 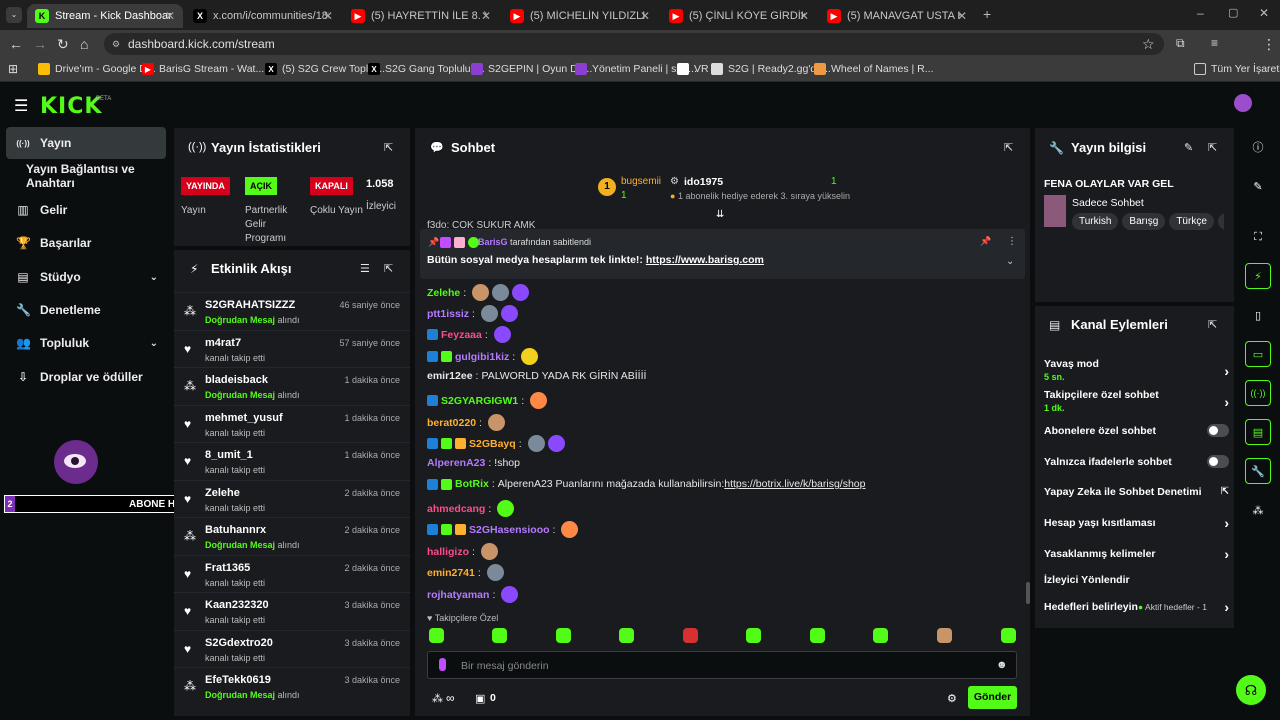 I want to click on browser-menu-icon: ⋮, so click(x=1269, y=44).